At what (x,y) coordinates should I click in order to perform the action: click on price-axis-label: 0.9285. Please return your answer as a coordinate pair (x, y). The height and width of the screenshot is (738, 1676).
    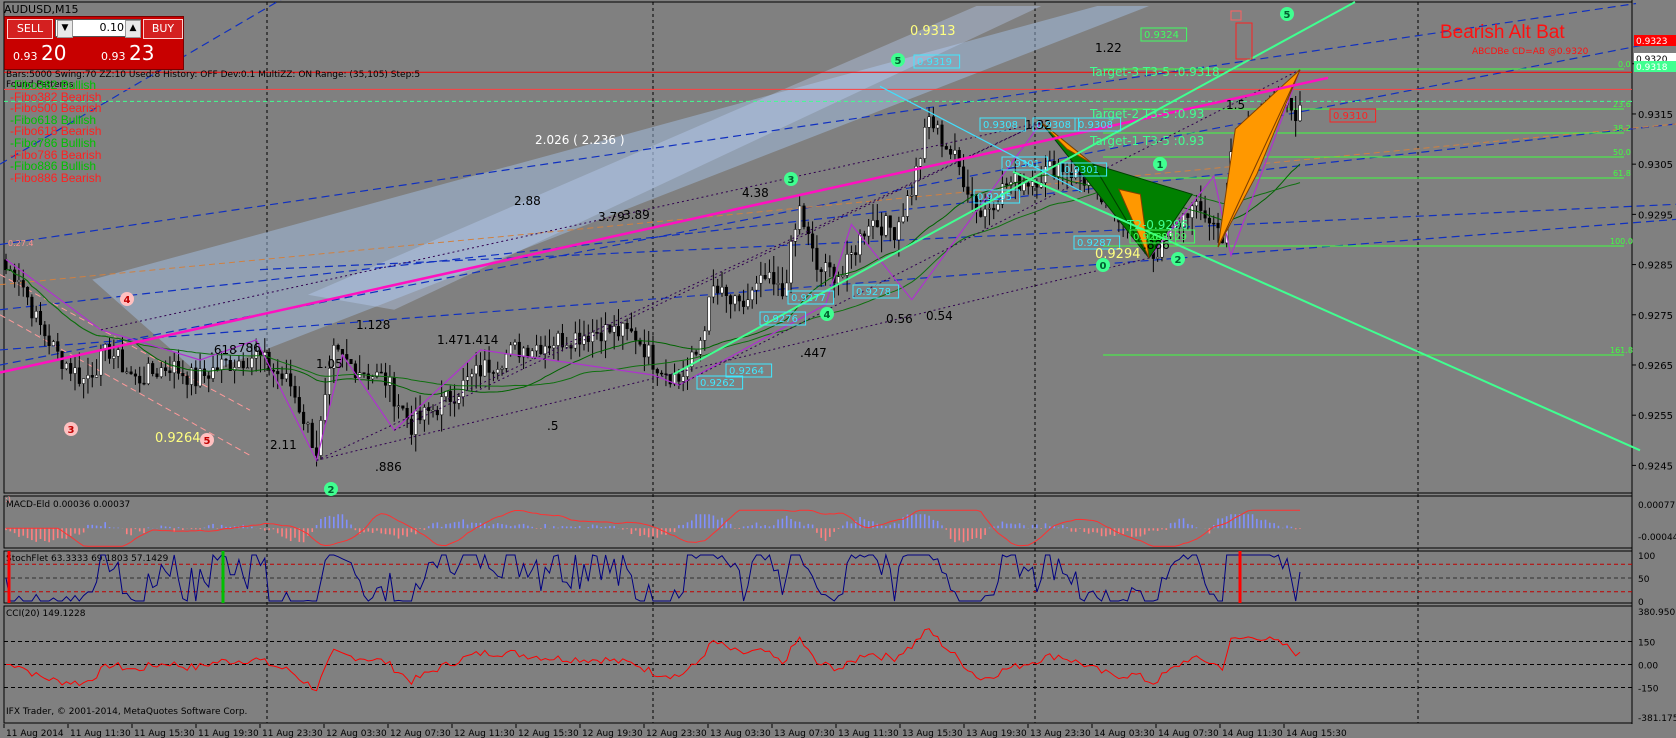
    Looking at the image, I should click on (1655, 266).